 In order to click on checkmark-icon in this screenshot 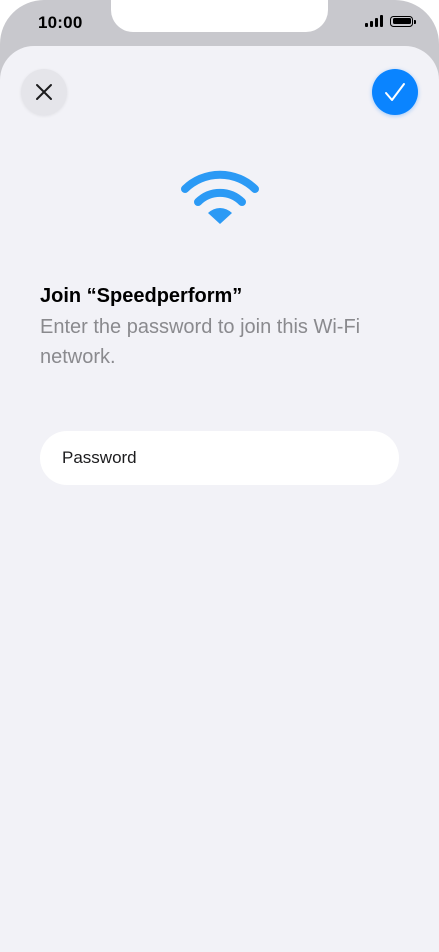, I will do `click(395, 92)`.